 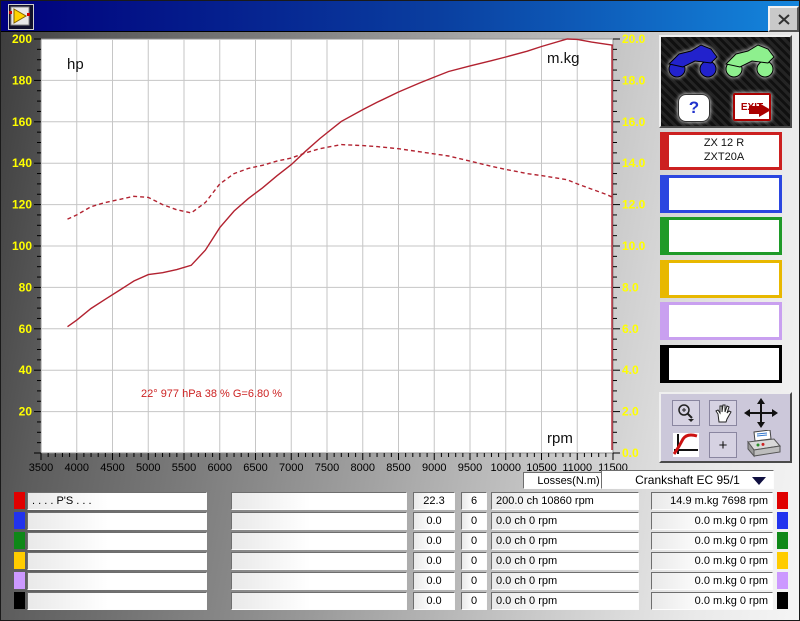 I want to click on blue-motorcycle-button, so click(x=692, y=60).